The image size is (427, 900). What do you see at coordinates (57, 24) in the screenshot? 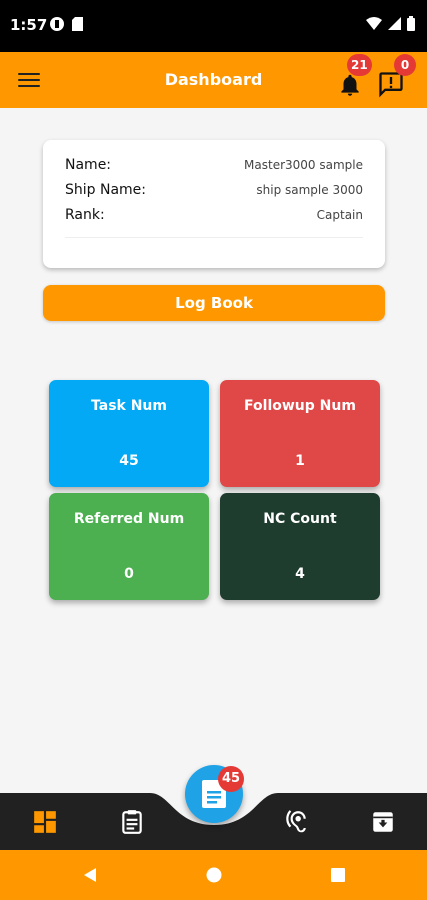
I see `notification-app-icon` at bounding box center [57, 24].